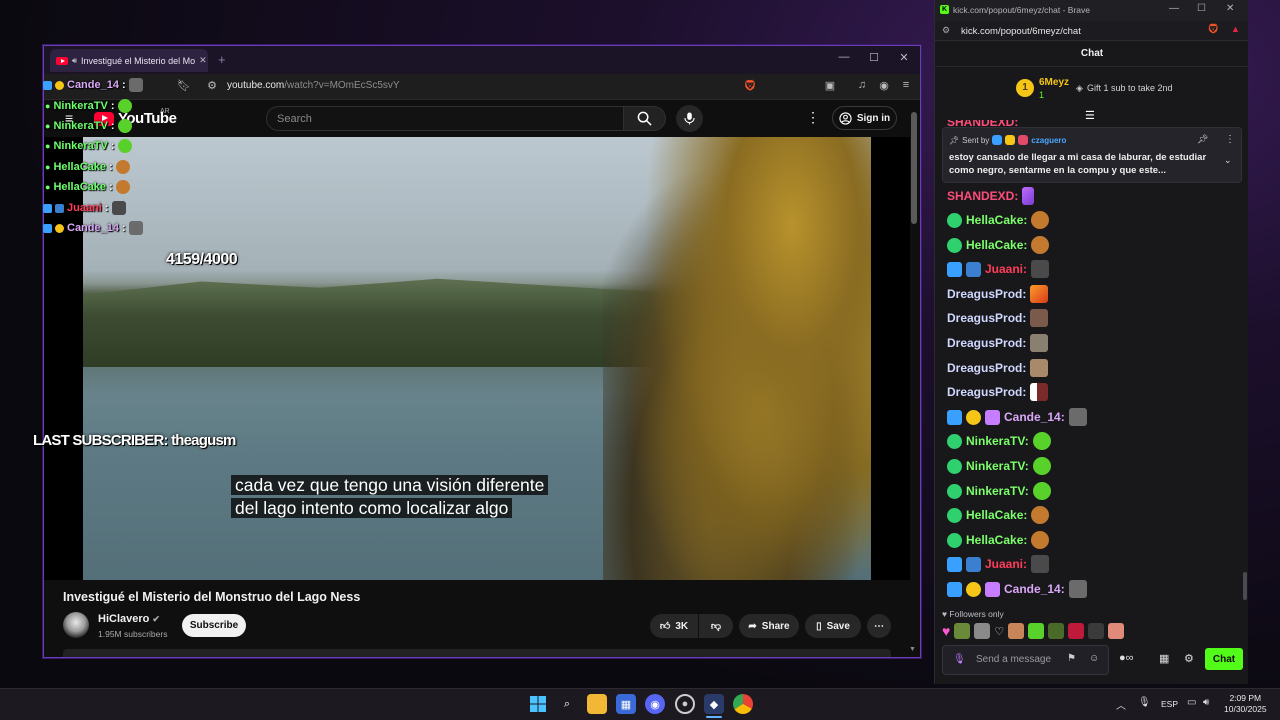  Describe the element at coordinates (477, 653) in the screenshot. I see `description-box` at that location.